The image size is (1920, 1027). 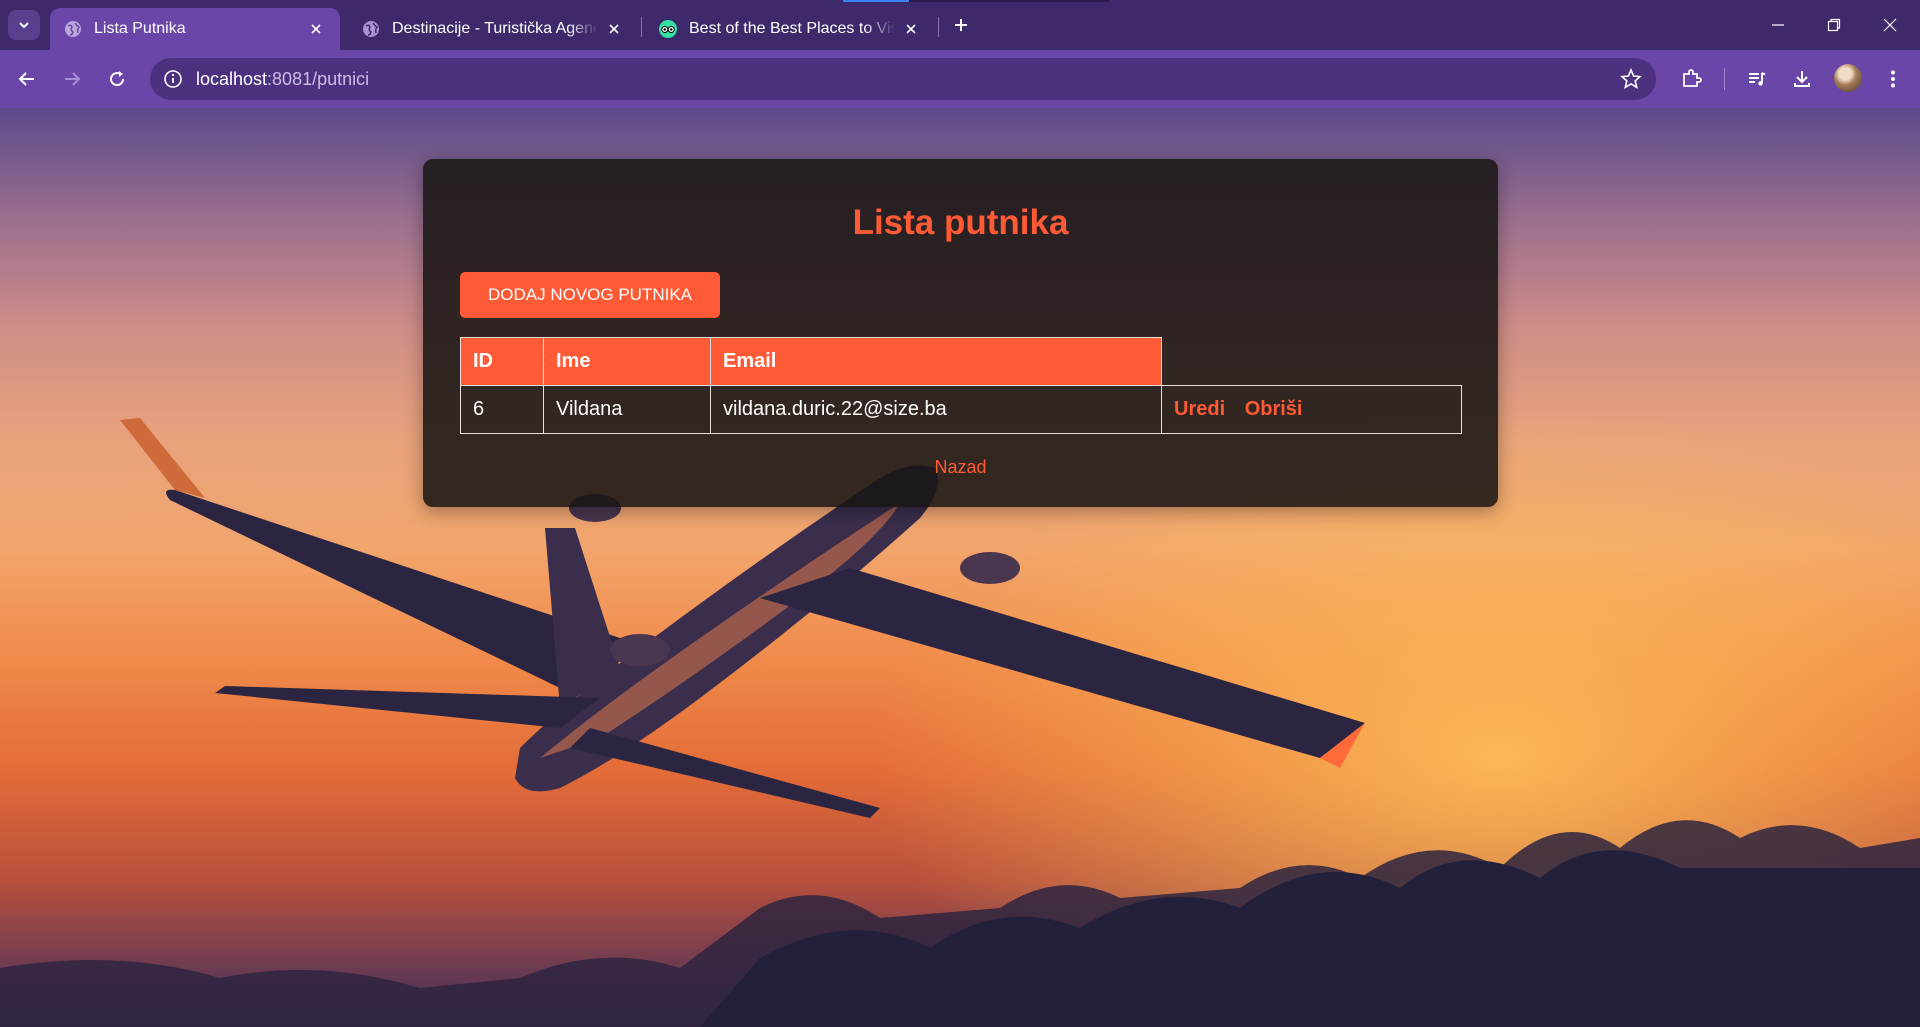 What do you see at coordinates (1311, 409) in the screenshot?
I see `cell-actions: Uredi Obriši` at bounding box center [1311, 409].